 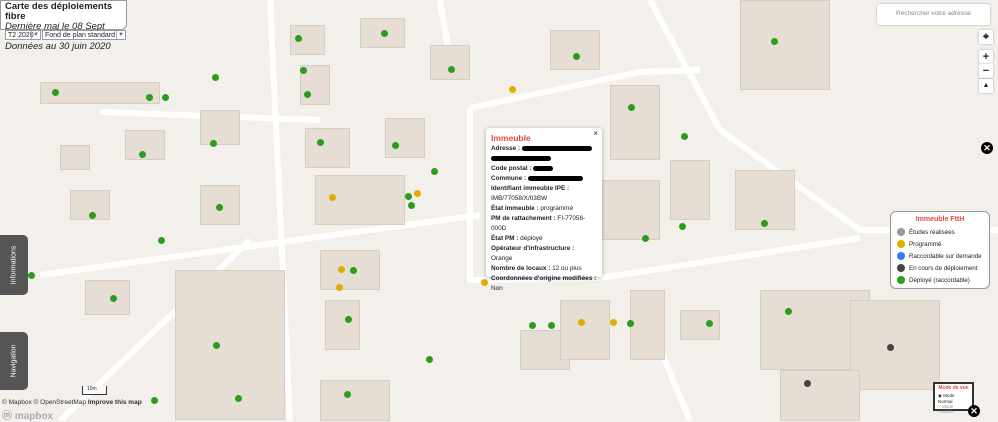 I want to click on legend-title: Immeuble FttH, so click(x=940, y=219).